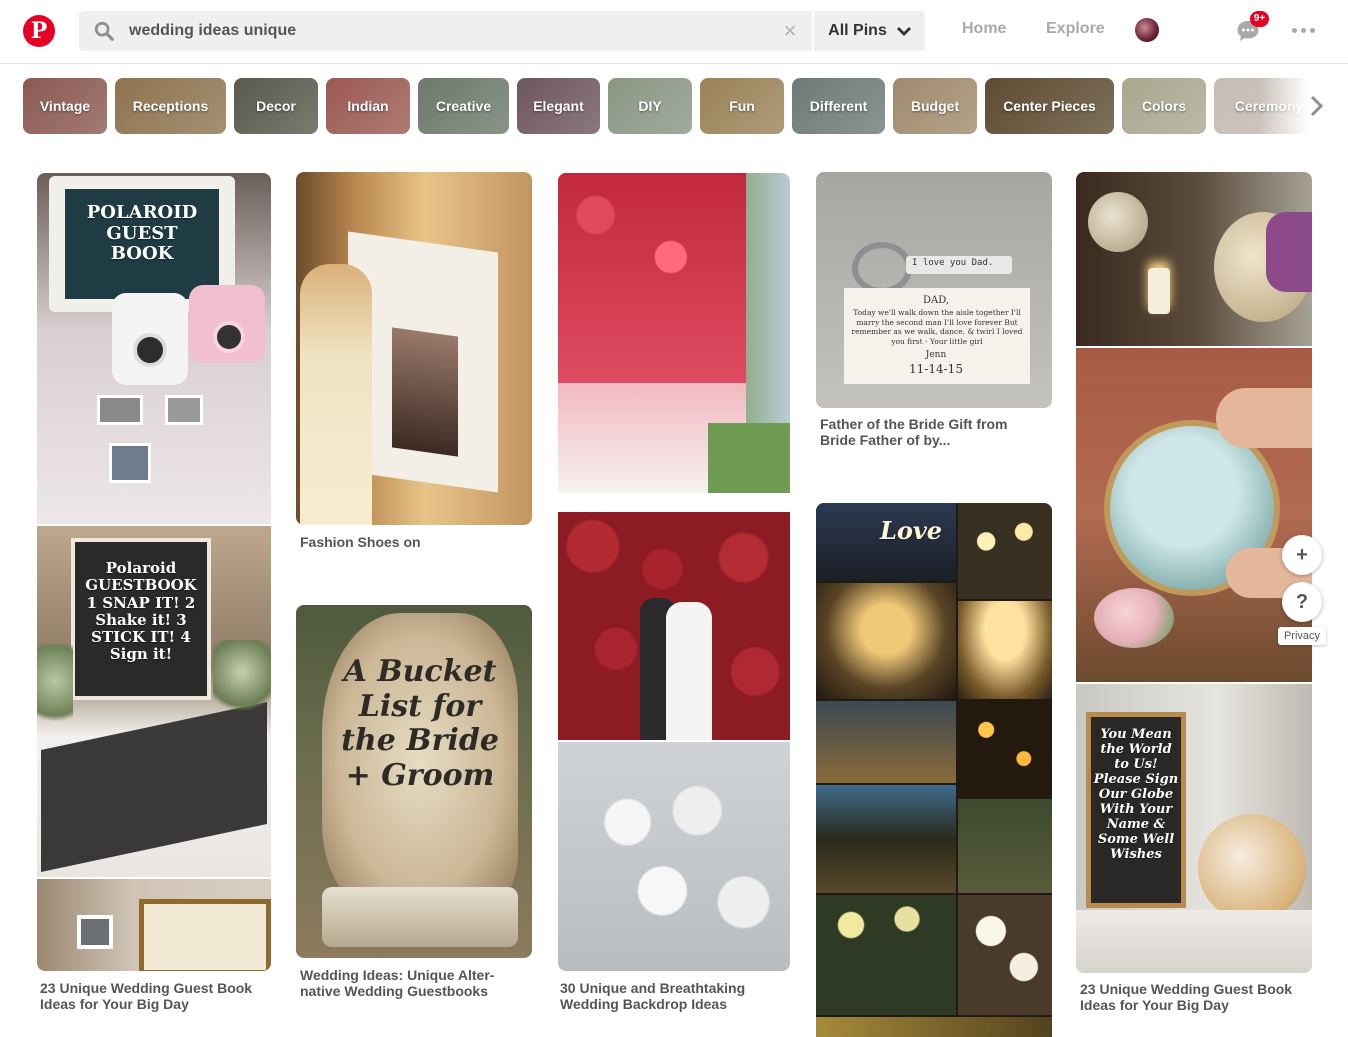 This screenshot has width=1348, height=1037. Describe the element at coordinates (154, 787) in the screenshot. I see `open-guestbook` at that location.